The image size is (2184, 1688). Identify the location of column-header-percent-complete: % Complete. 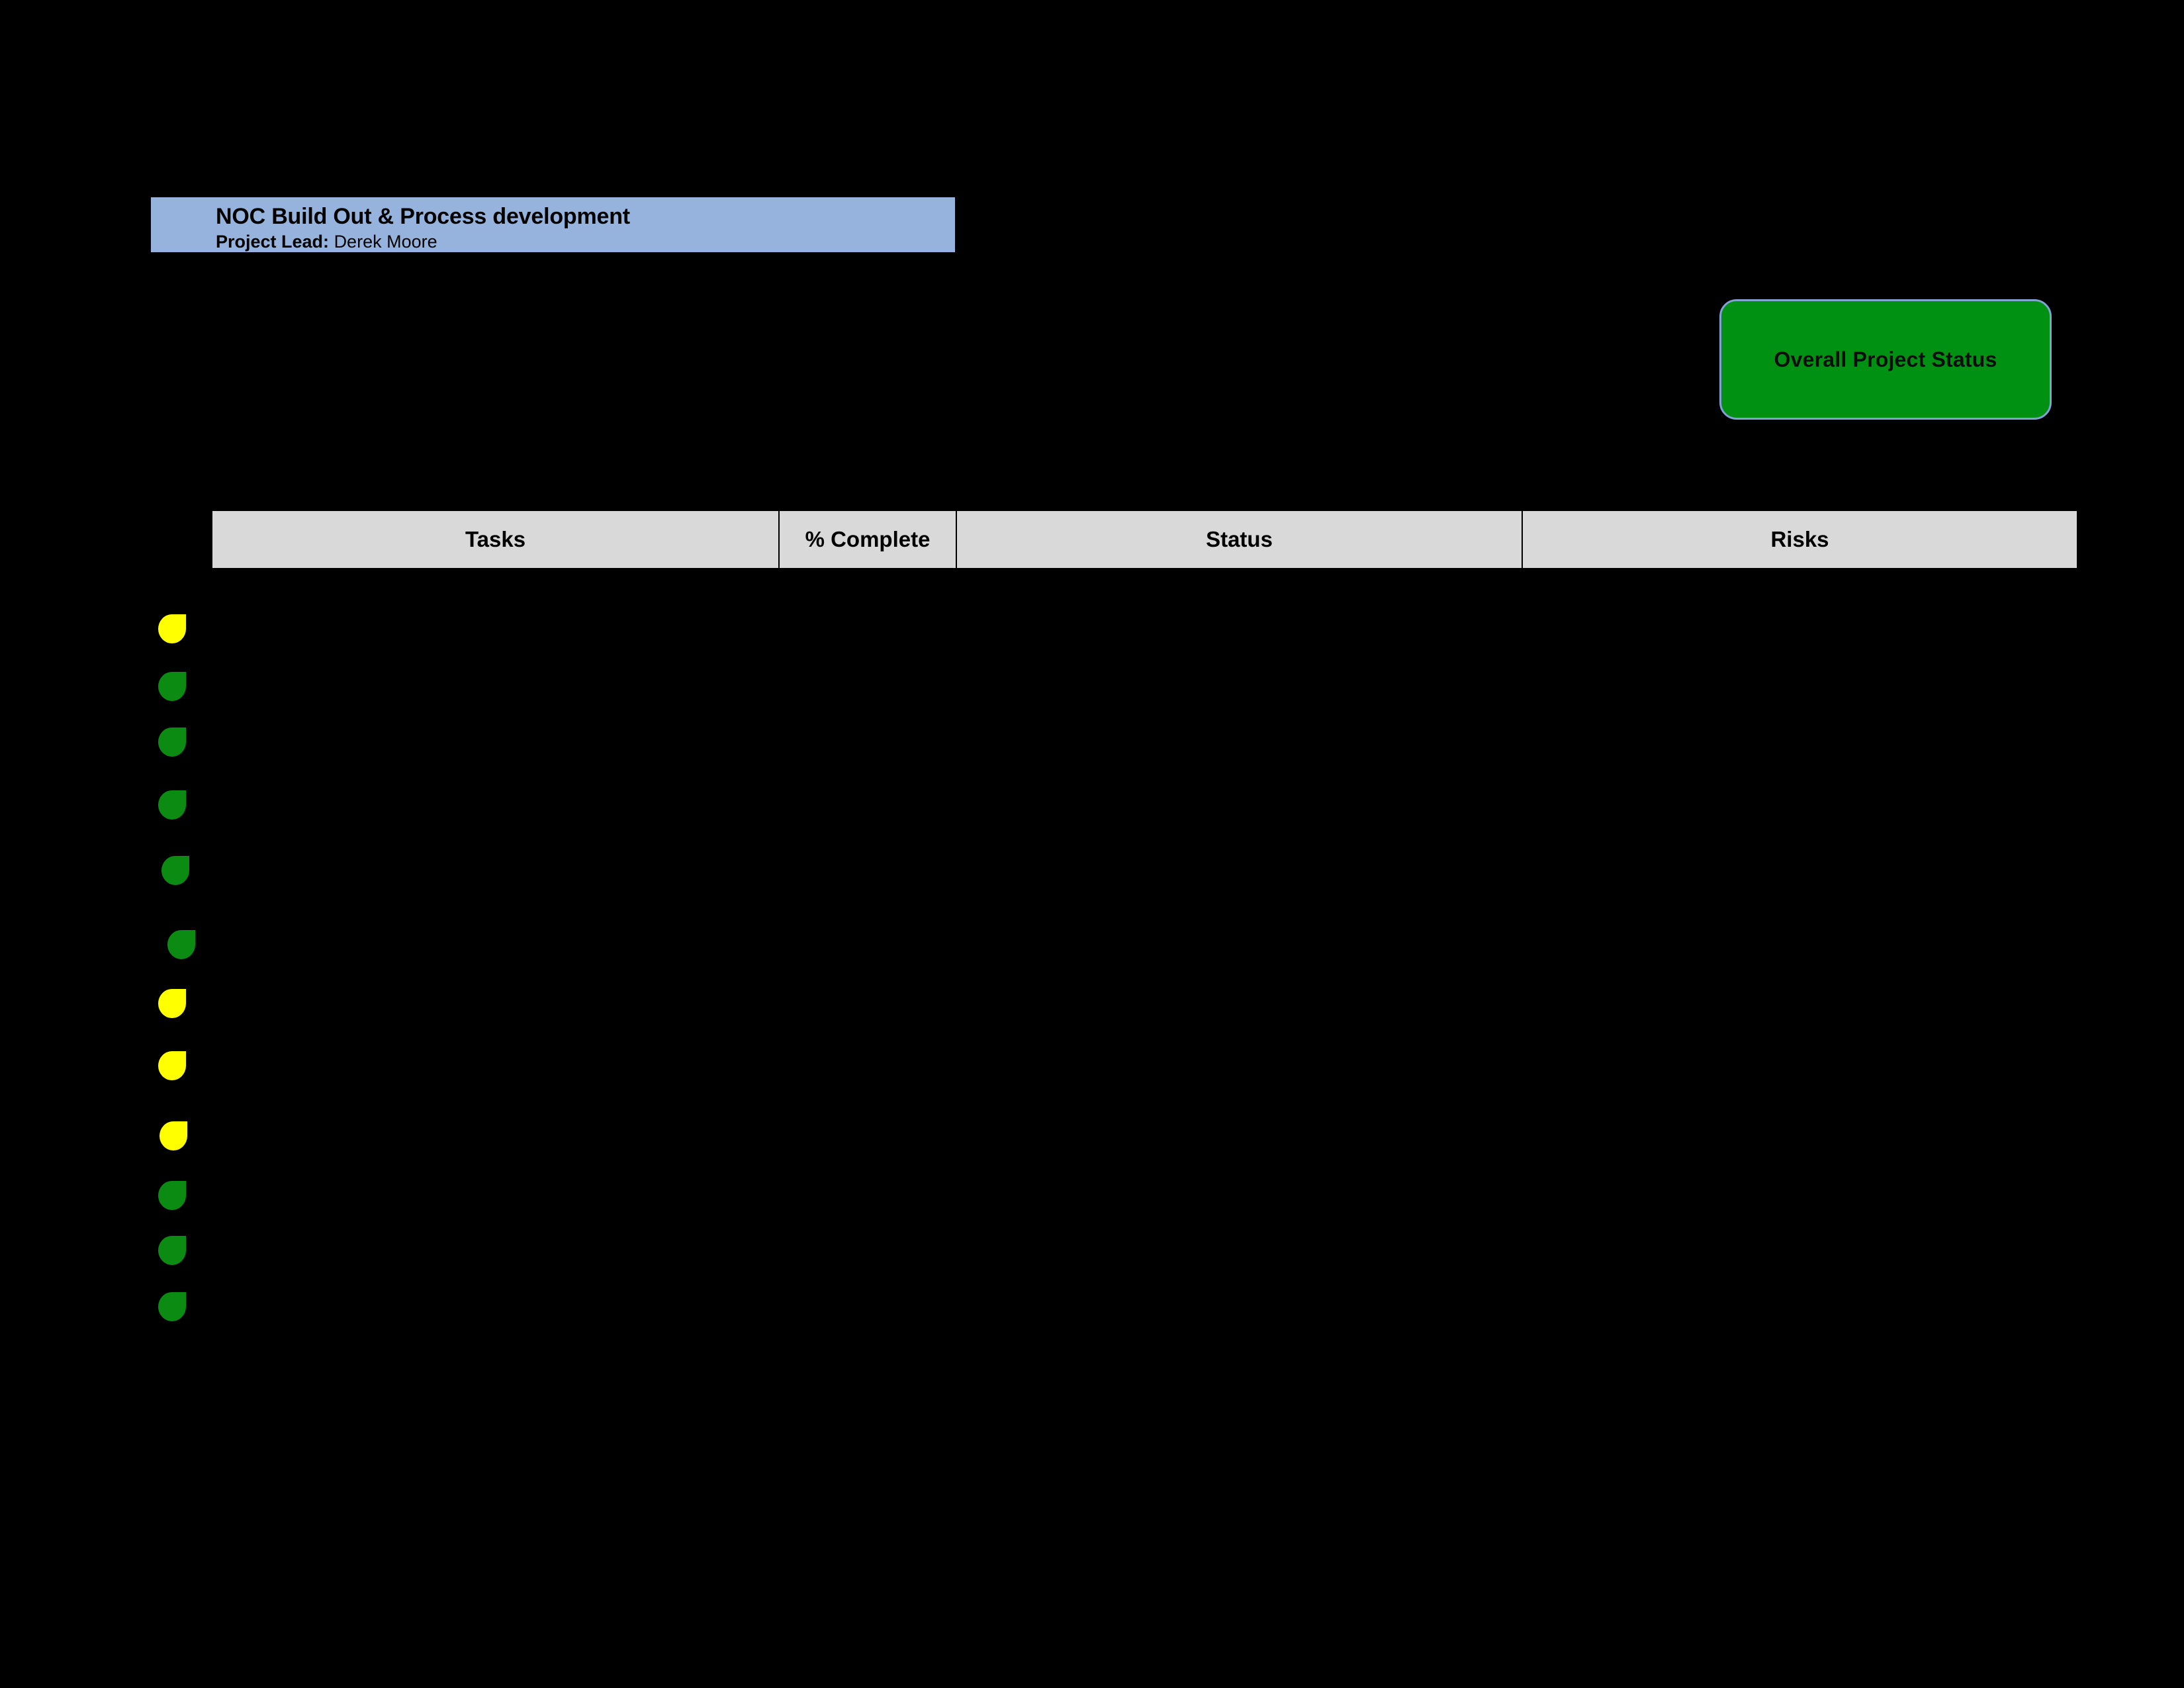
(867, 539).